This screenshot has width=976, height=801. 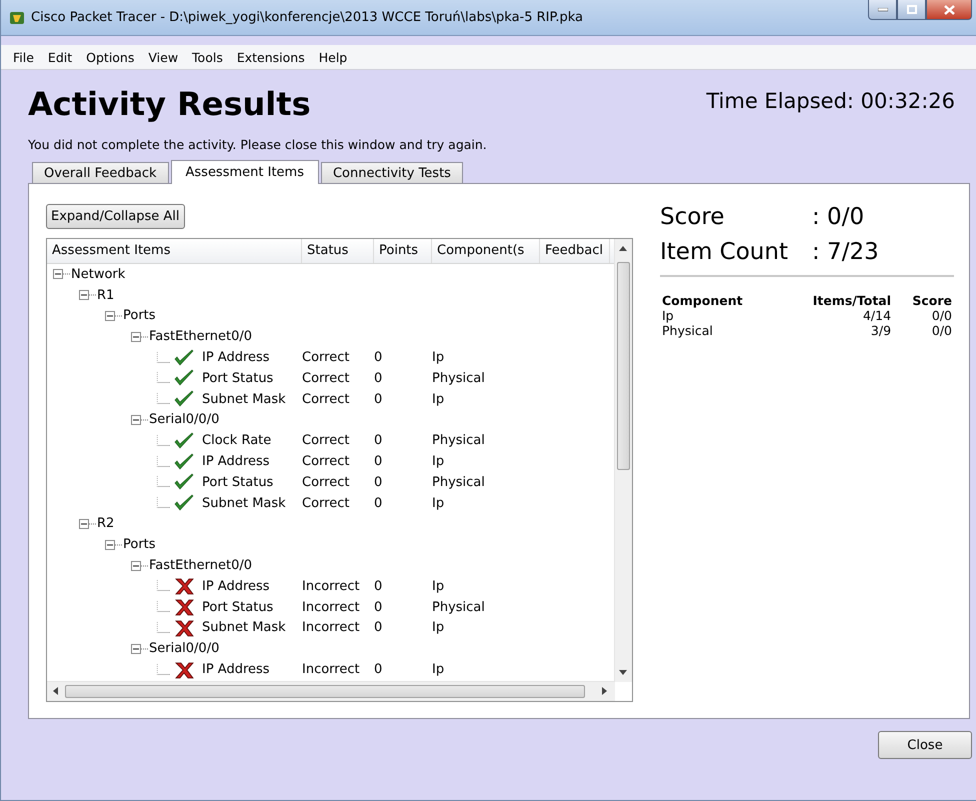 What do you see at coordinates (719, 315) in the screenshot?
I see `table-cell: Ip` at bounding box center [719, 315].